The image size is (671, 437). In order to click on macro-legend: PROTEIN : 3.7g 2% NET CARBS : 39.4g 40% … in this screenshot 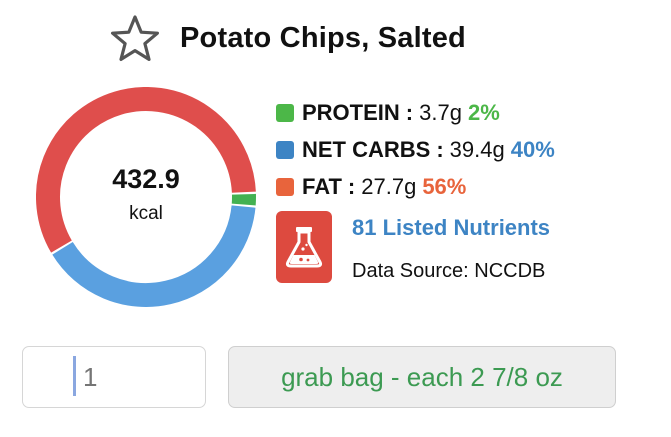, I will do `click(415, 149)`.